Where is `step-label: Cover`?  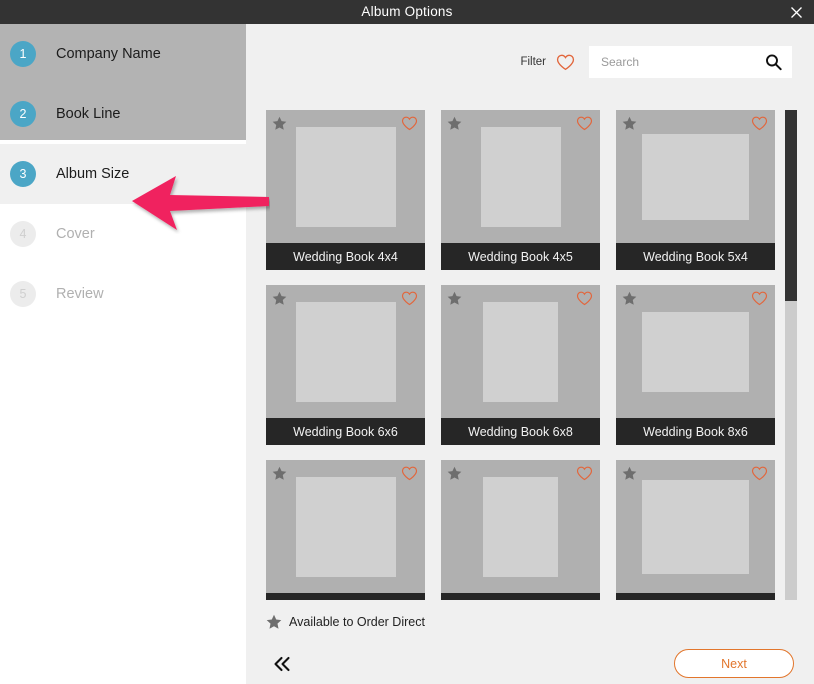 step-label: Cover is located at coordinates (75, 234).